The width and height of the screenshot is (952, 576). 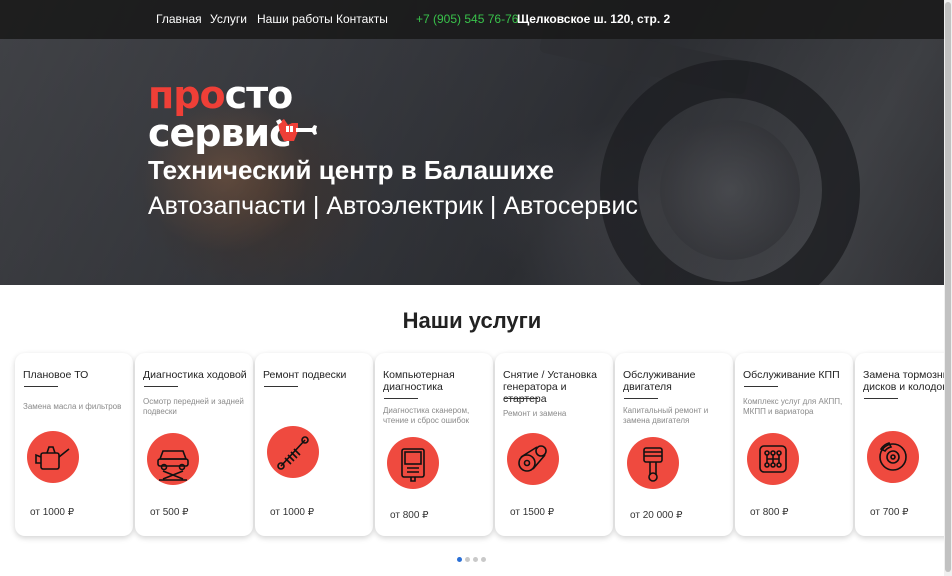 What do you see at coordinates (791, 375) in the screenshot?
I see `card-title: Обслуживание КПП` at bounding box center [791, 375].